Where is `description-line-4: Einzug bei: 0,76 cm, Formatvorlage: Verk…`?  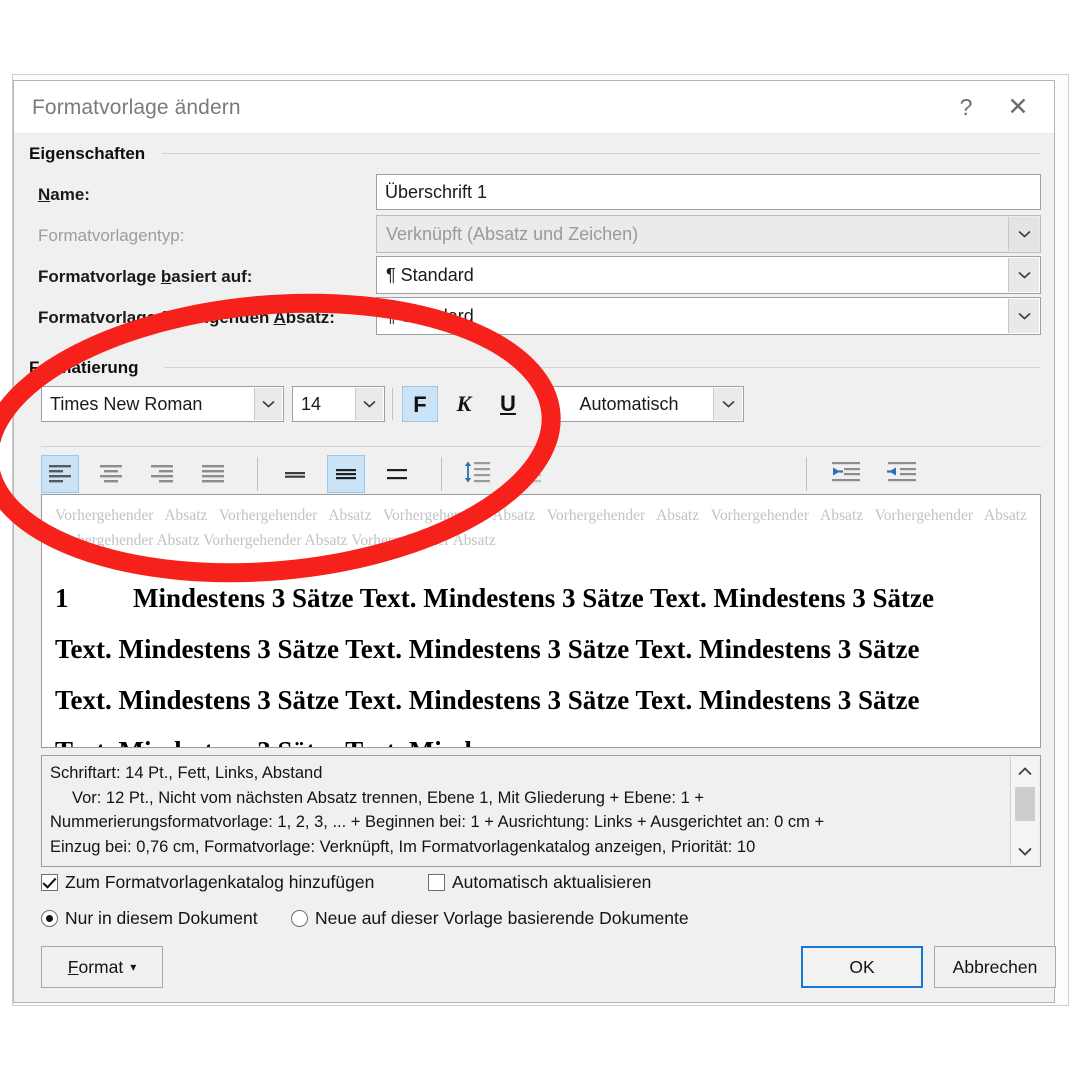
description-line-4: Einzug bei: 0,76 cm, Formatvorlage: Verk… is located at coordinates (403, 846).